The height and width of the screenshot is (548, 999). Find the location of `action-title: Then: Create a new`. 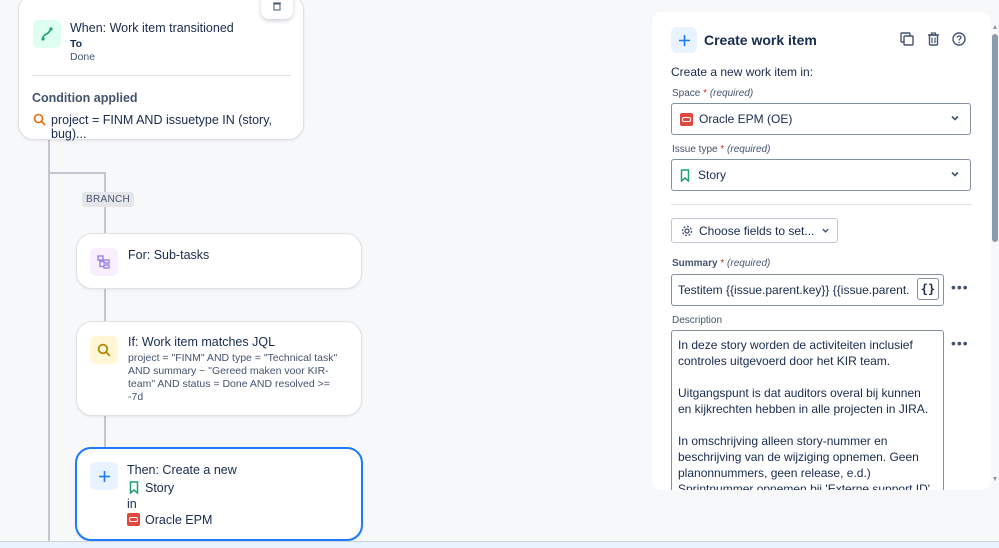

action-title: Then: Create a new is located at coordinates (182, 470).